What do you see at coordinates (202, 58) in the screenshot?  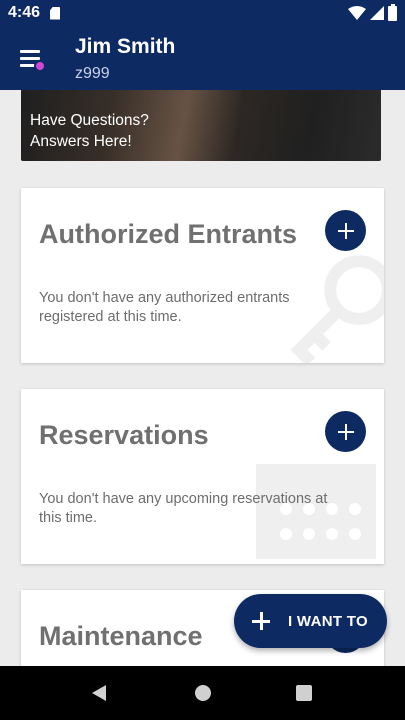 I see `app-bar: Jim Smith z999` at bounding box center [202, 58].